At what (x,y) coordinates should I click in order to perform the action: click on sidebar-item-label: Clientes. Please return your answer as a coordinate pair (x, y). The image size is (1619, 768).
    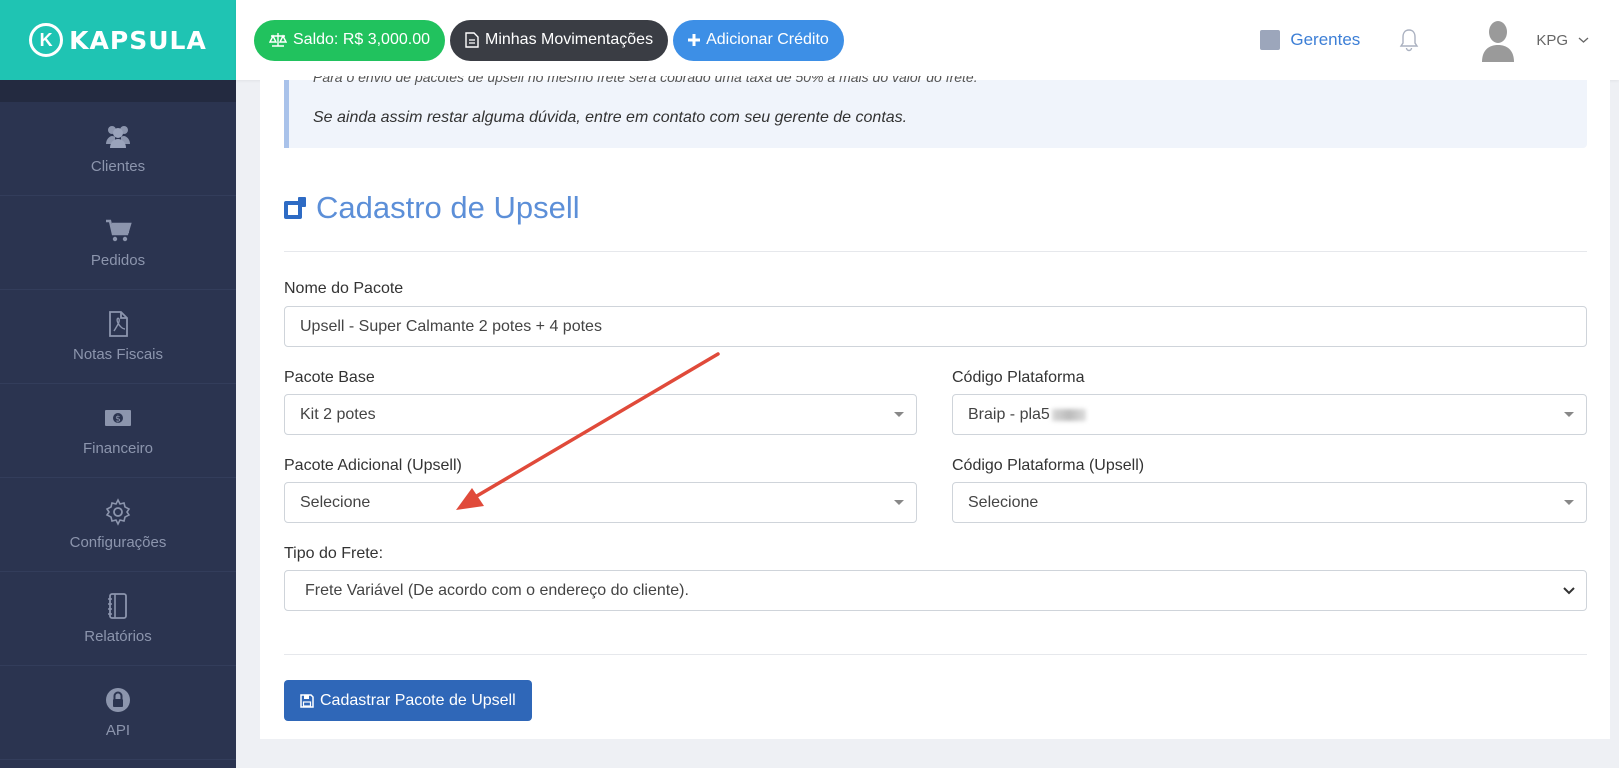
    Looking at the image, I should click on (118, 166).